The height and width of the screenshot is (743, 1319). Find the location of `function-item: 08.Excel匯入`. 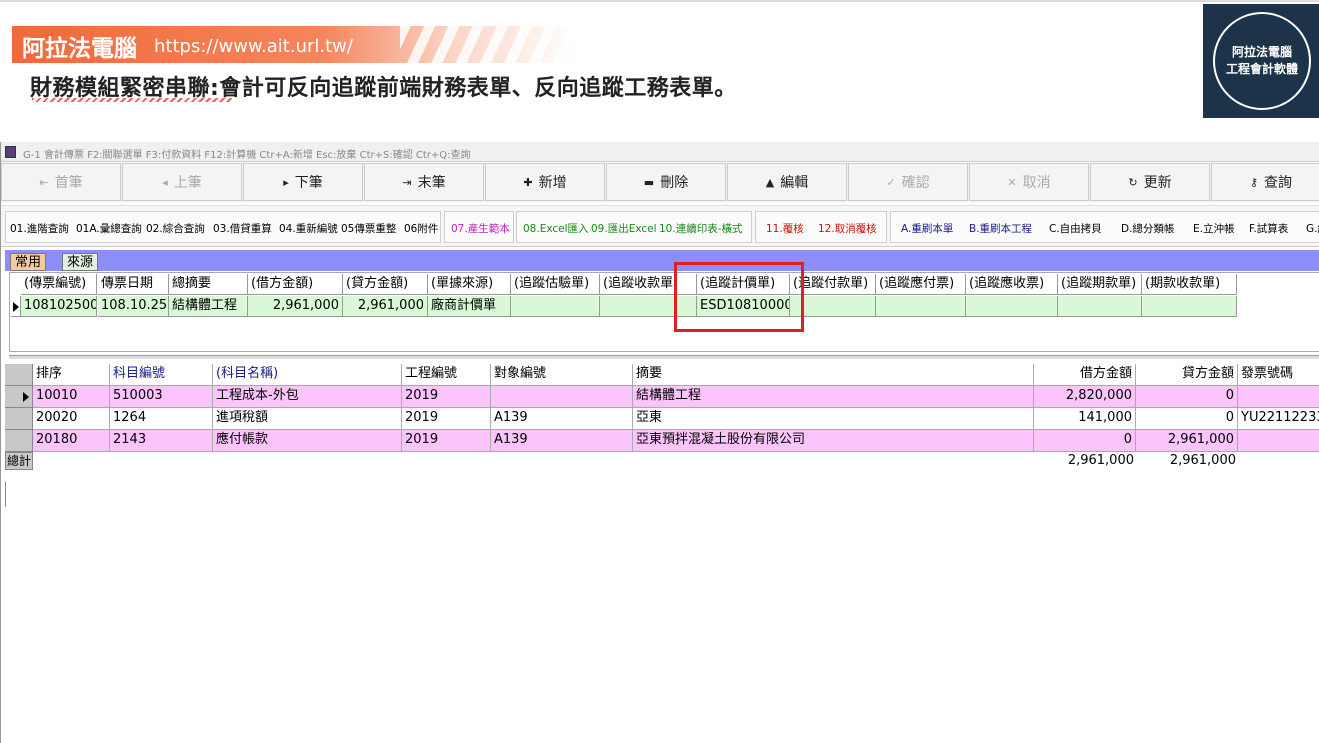

function-item: 08.Excel匯入 is located at coordinates (556, 228).